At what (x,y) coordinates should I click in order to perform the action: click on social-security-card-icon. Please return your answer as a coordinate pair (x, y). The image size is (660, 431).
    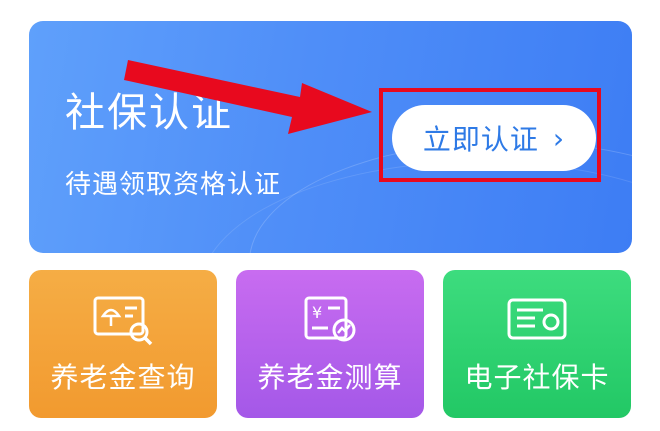
    Looking at the image, I should click on (537, 319).